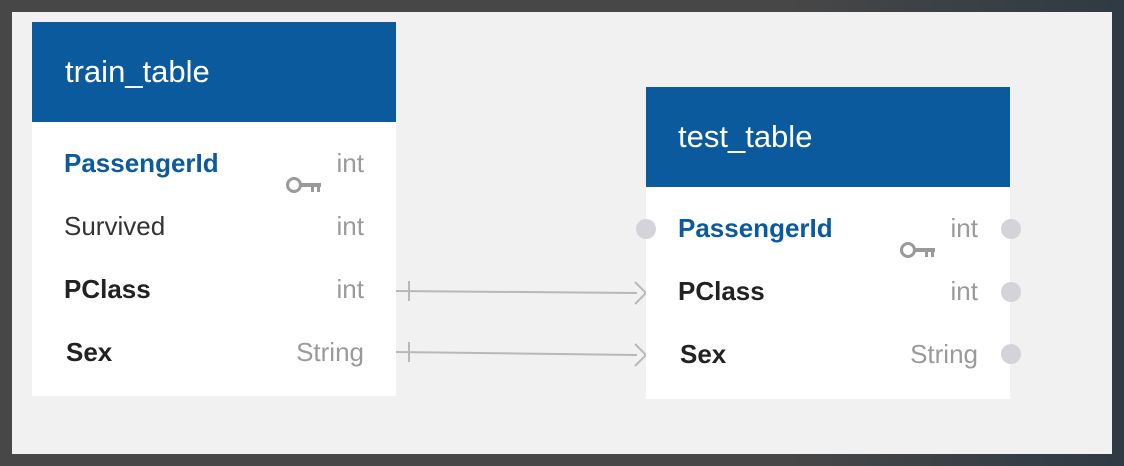 The image size is (1124, 466). What do you see at coordinates (521, 354) in the screenshot?
I see `relationship-sex` at bounding box center [521, 354].